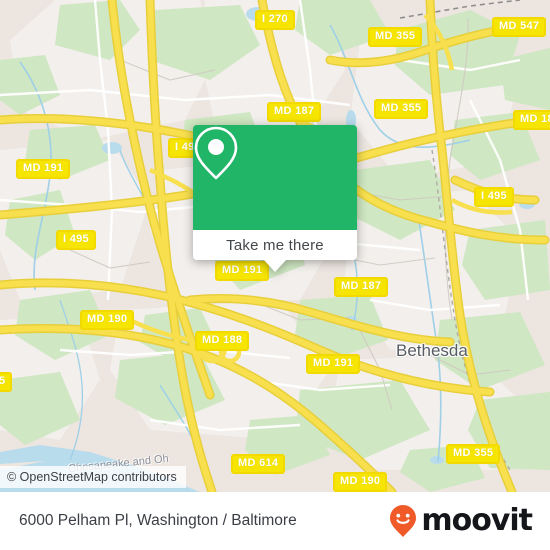 The width and height of the screenshot is (550, 550). I want to click on moovit-logo: moovit, so click(460, 520).